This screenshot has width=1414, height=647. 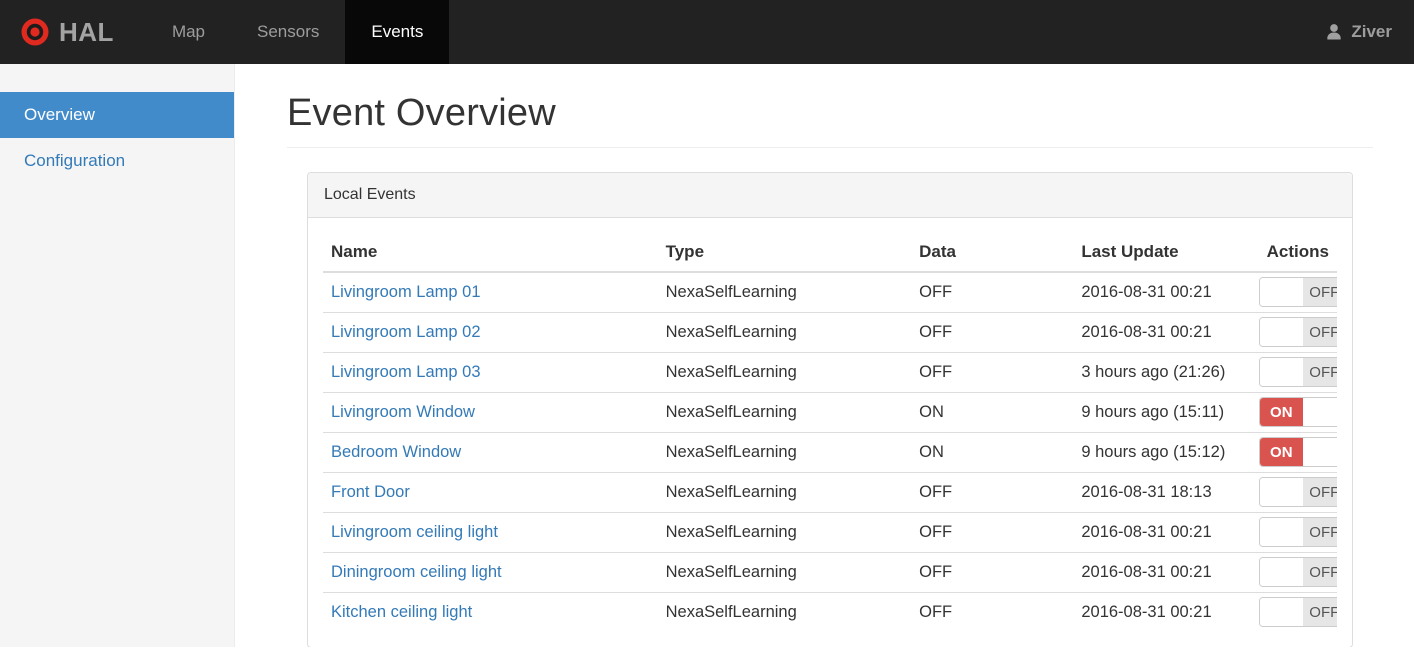 I want to click on event-link: Front Door, so click(x=370, y=492).